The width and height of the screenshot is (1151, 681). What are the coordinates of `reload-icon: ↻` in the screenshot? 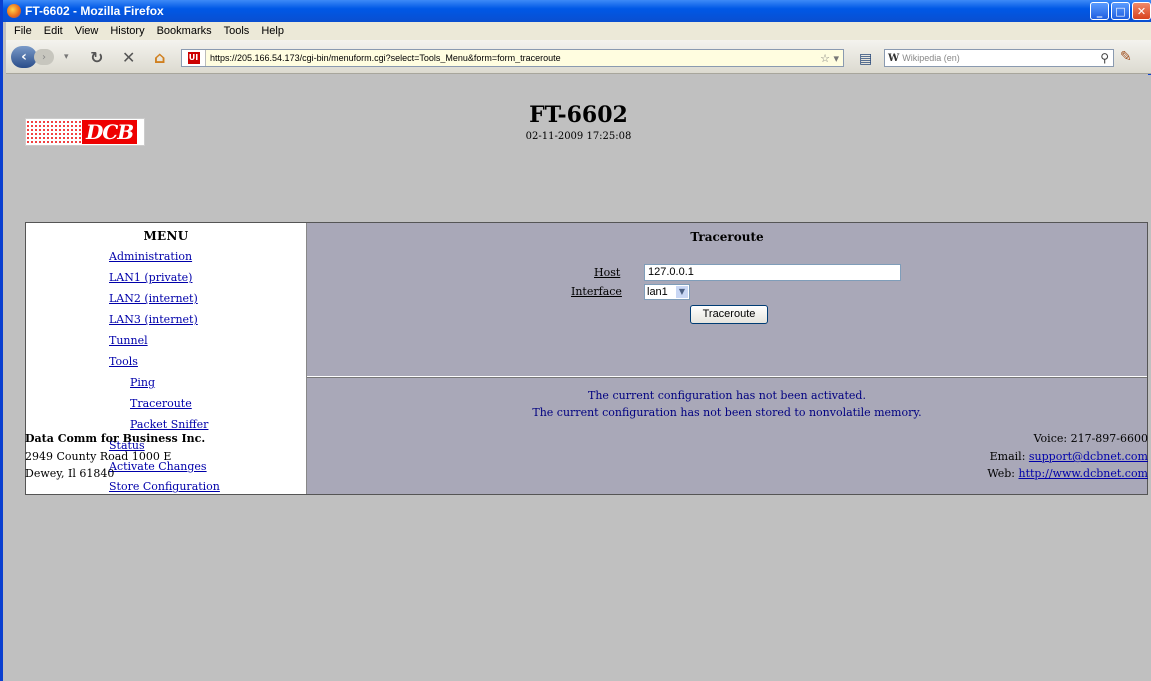 It's located at (96, 57).